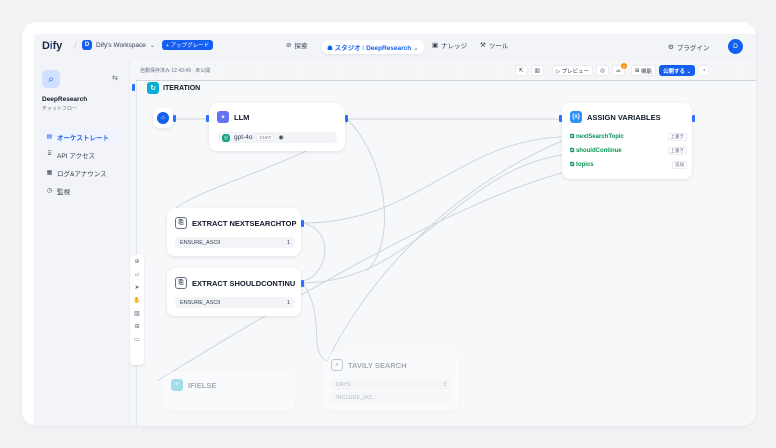  Describe the element at coordinates (343, 384) in the screenshot. I see `tavily-field-name: DAYS` at that location.